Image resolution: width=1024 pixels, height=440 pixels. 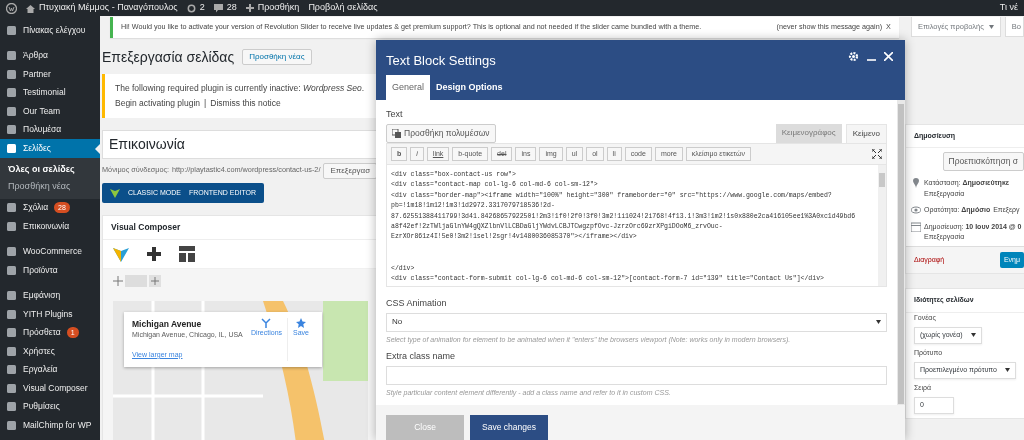 What do you see at coordinates (983, 162) in the screenshot?
I see `preview-button: Προεπισκόπηση σ` at bounding box center [983, 162].